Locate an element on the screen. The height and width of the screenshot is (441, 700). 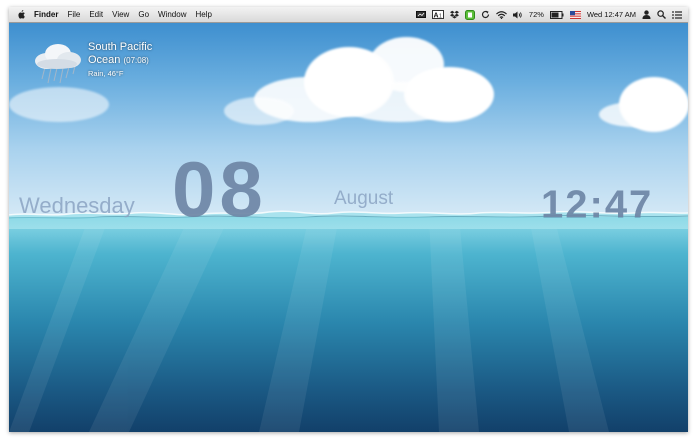
notification-list-icon is located at coordinates (677, 14).